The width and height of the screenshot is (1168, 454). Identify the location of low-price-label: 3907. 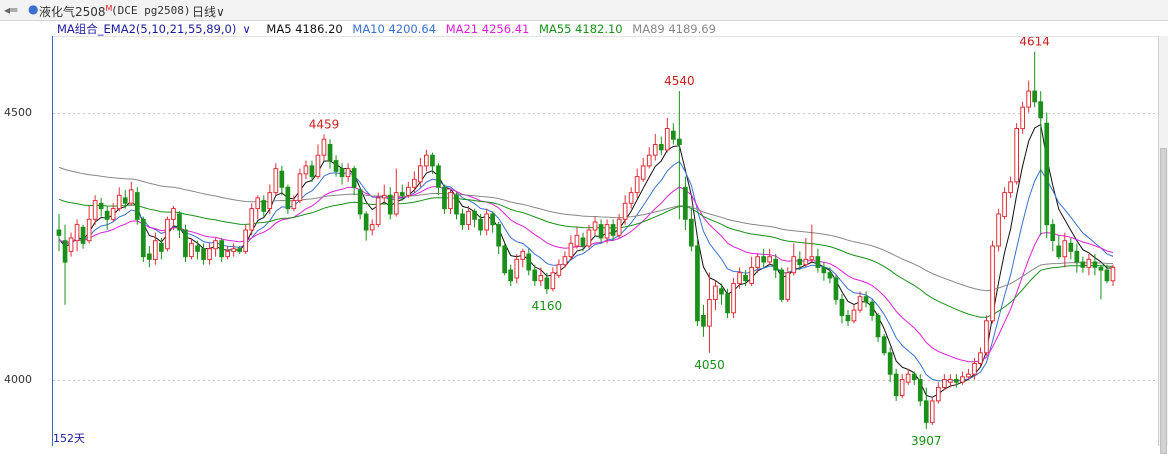
(926, 440).